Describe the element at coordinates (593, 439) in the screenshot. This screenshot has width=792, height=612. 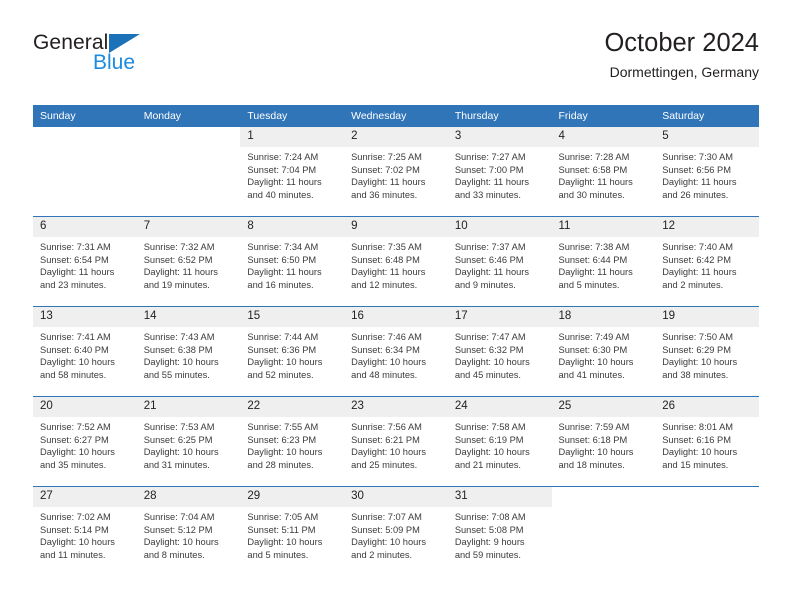
I see `day-info-line: Sunset: 6:18 PM` at that location.